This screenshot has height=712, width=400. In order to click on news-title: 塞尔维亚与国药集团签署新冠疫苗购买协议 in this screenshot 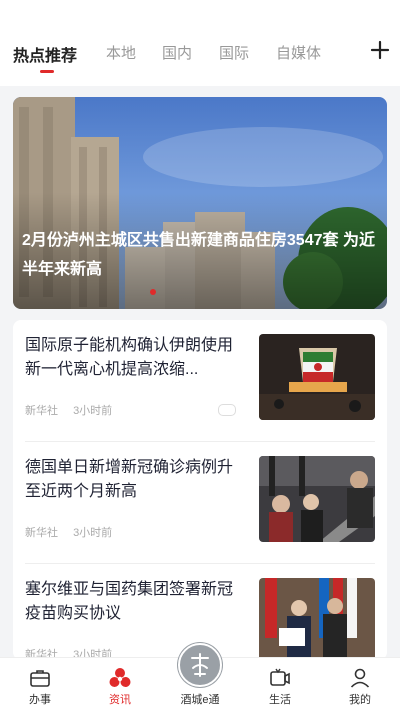, I will do `click(129, 601)`.